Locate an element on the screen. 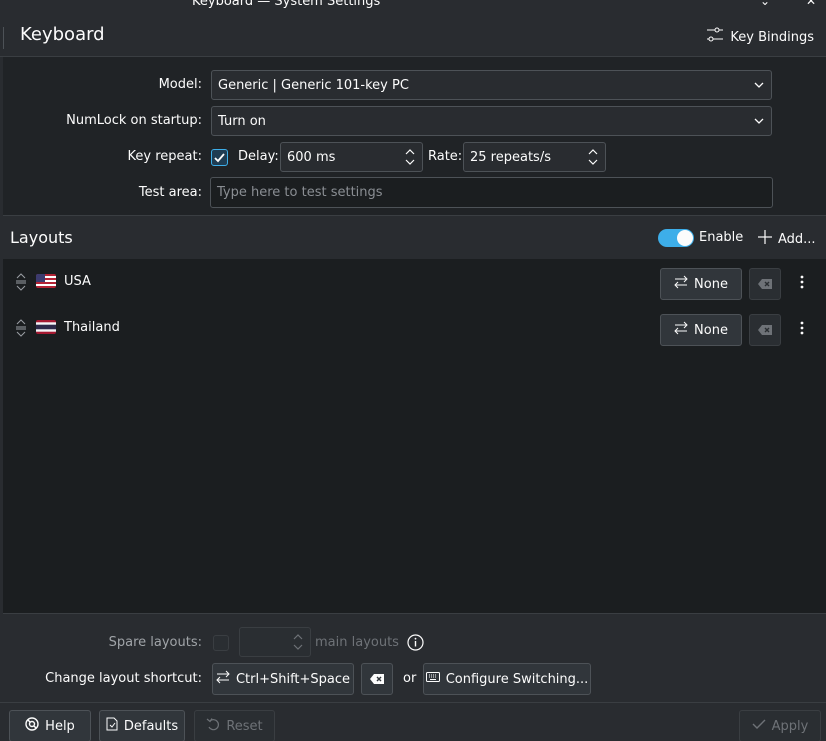  apply-button: Apply is located at coordinates (780, 725).